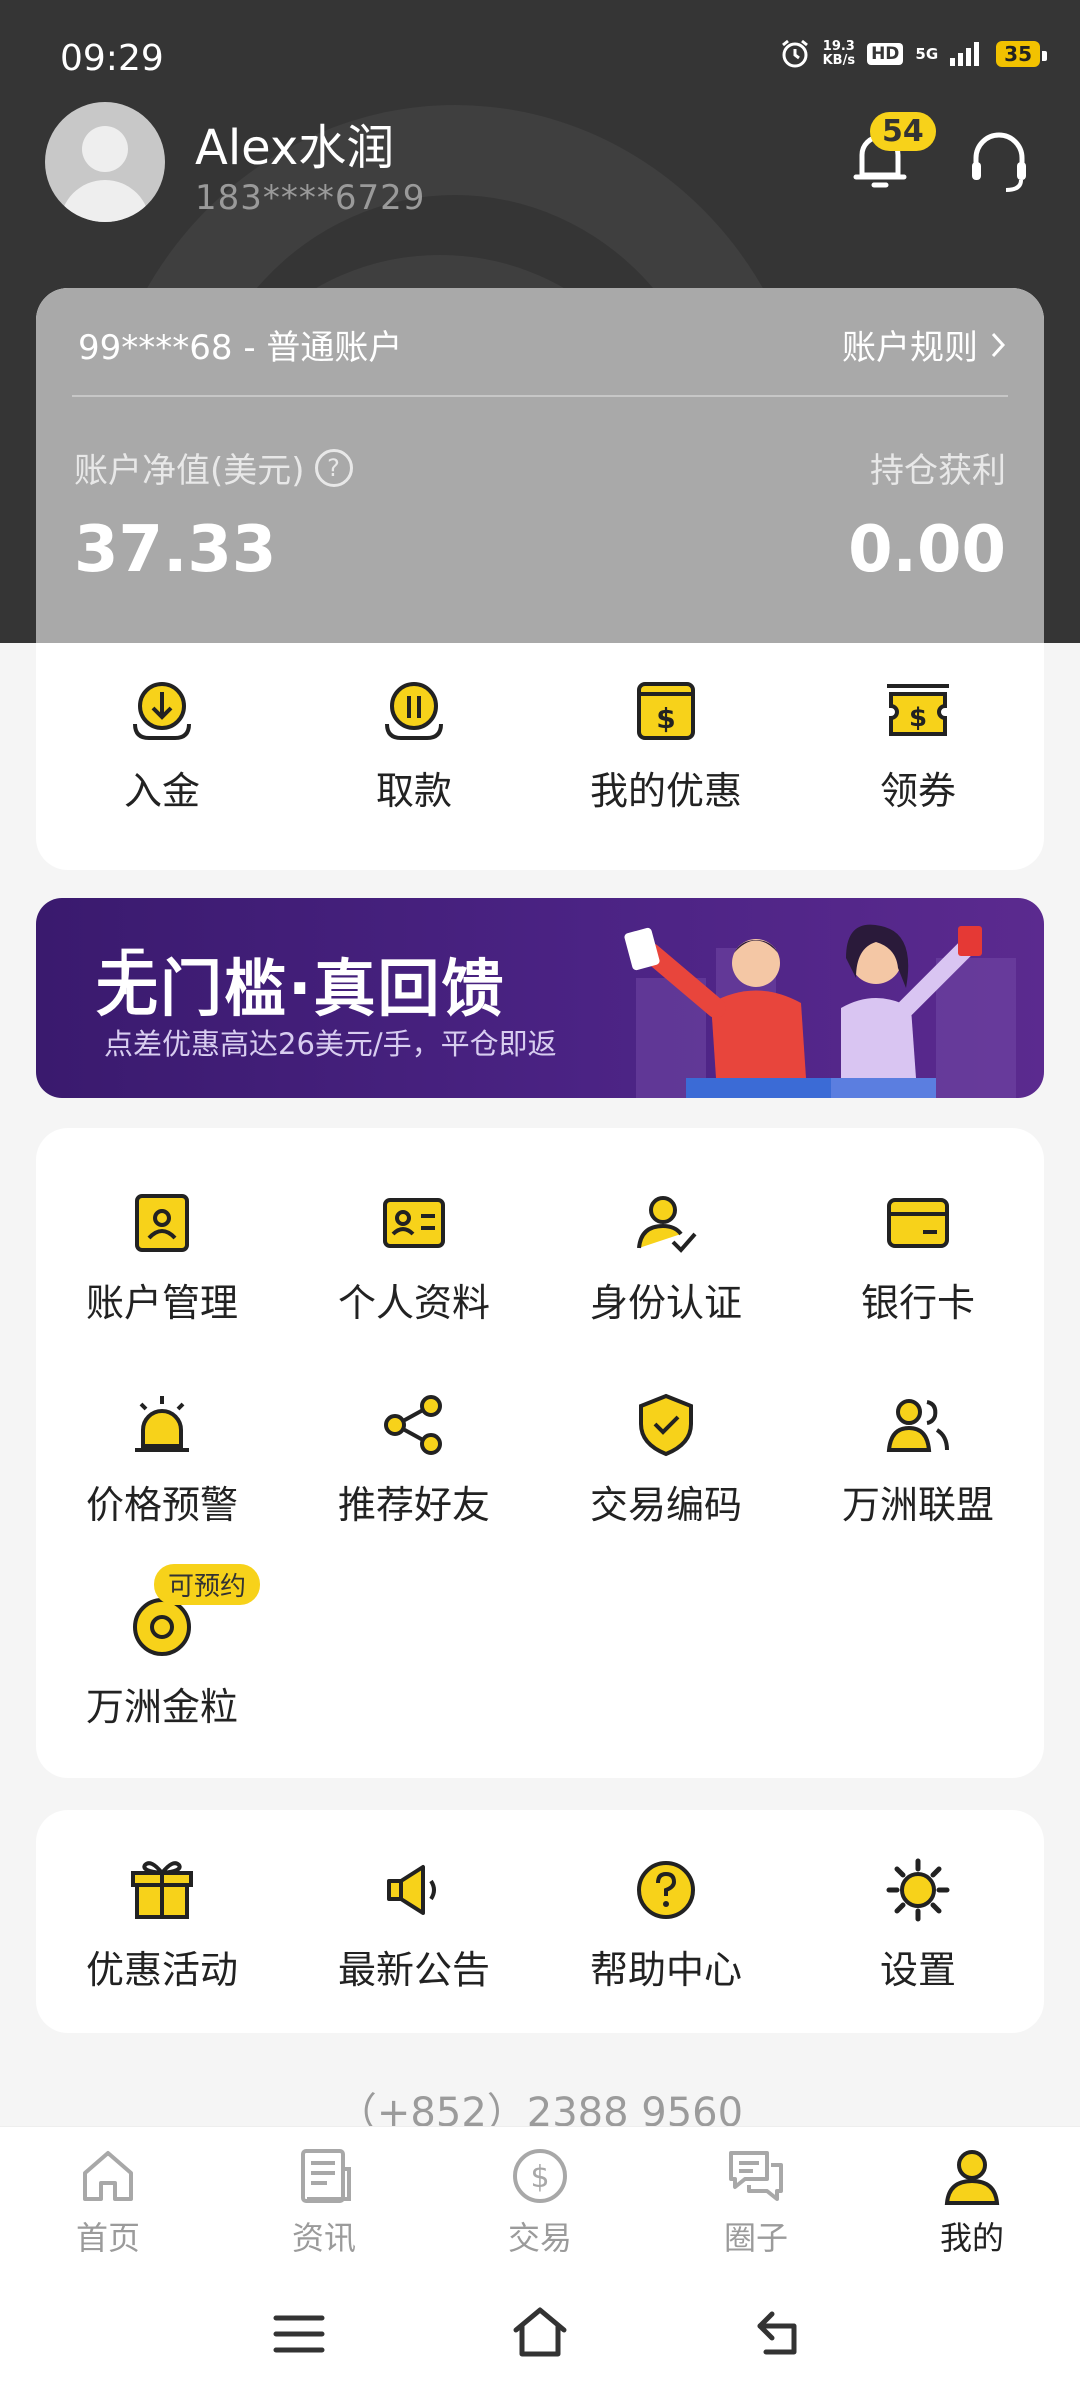  What do you see at coordinates (917, 1425) in the screenshot?
I see `alliance-icon` at bounding box center [917, 1425].